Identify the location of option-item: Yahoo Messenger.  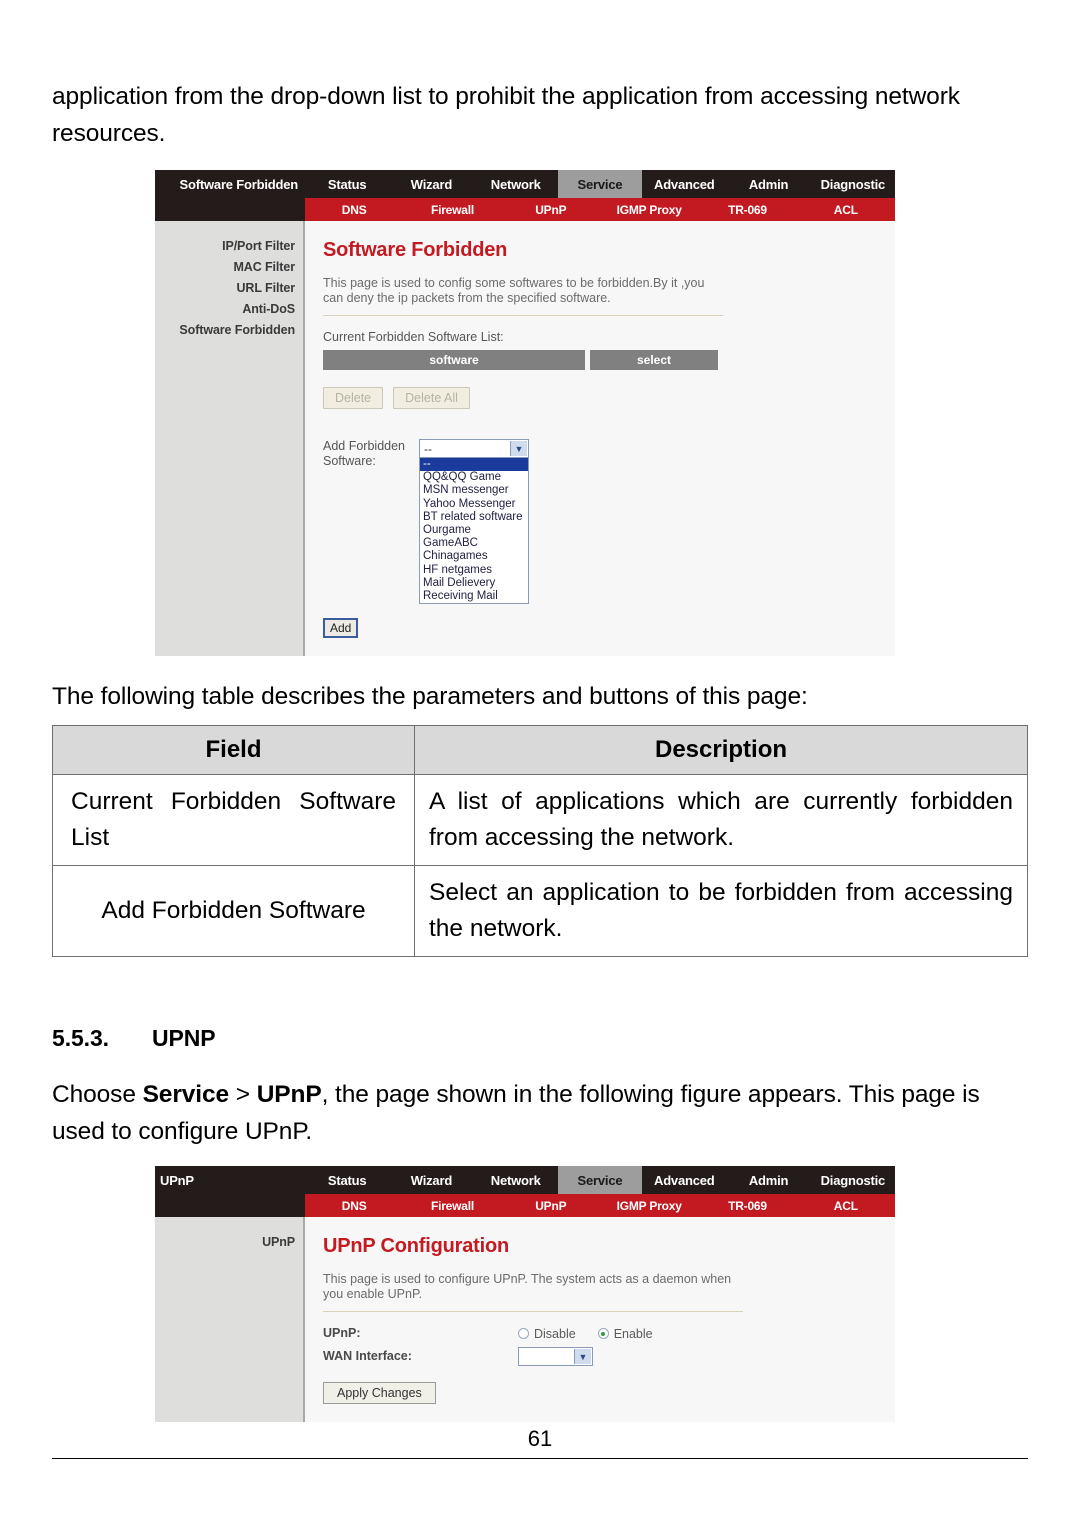
(474, 504).